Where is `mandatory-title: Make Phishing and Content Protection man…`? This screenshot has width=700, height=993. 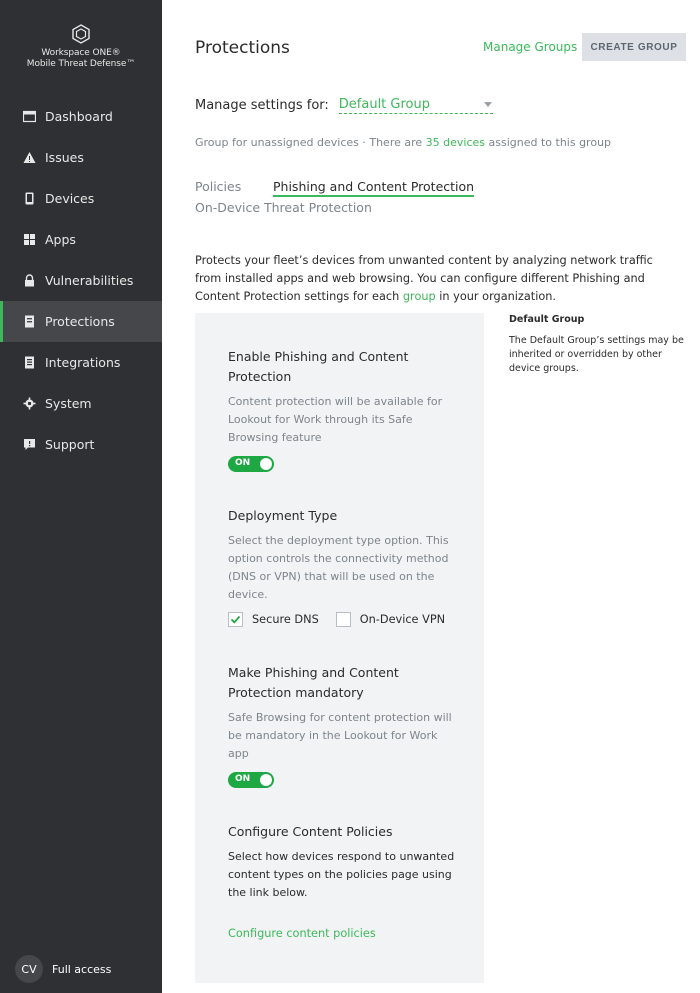
mandatory-title: Make Phishing and Content Protection man… is located at coordinates (313, 682).